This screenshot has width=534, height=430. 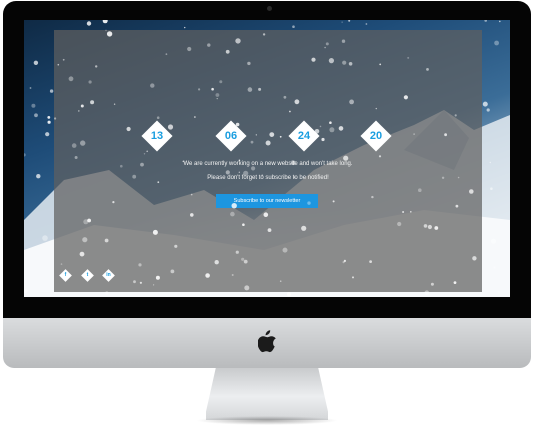 I want to click on facebook-icon: f, so click(x=65, y=275).